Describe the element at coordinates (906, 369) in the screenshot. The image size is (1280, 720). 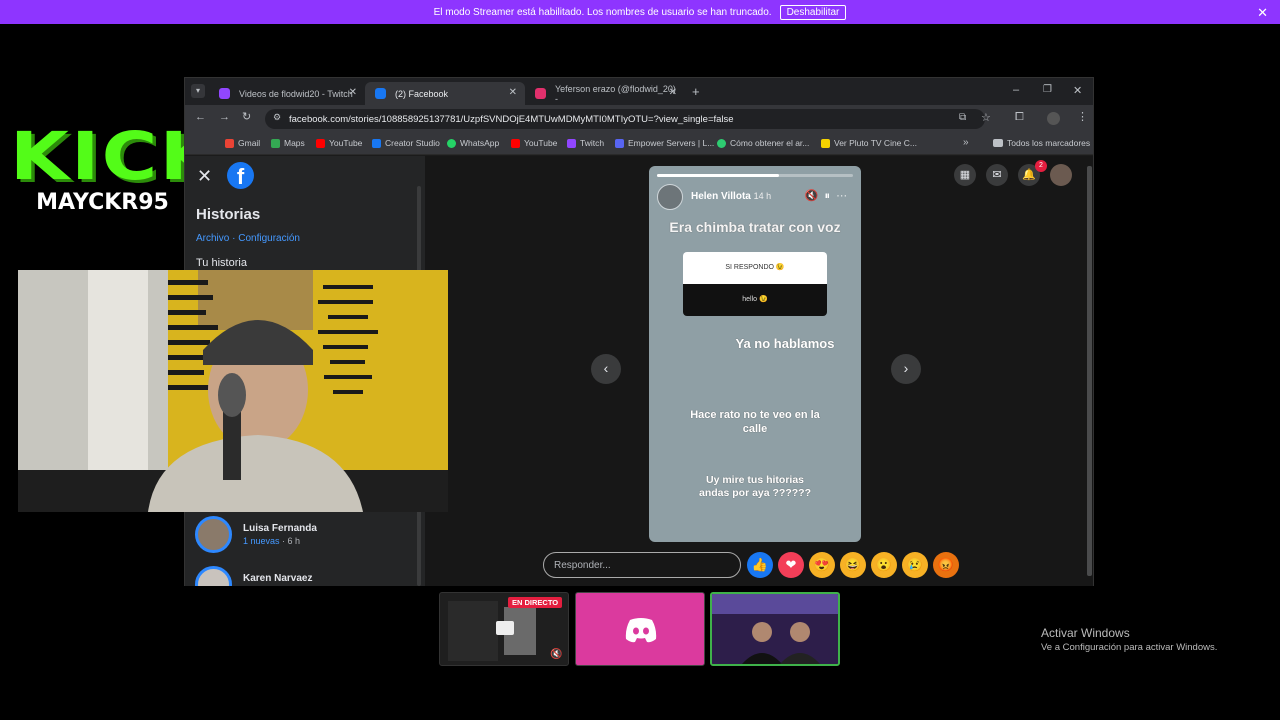
I see `next-story-button: ›` at that location.